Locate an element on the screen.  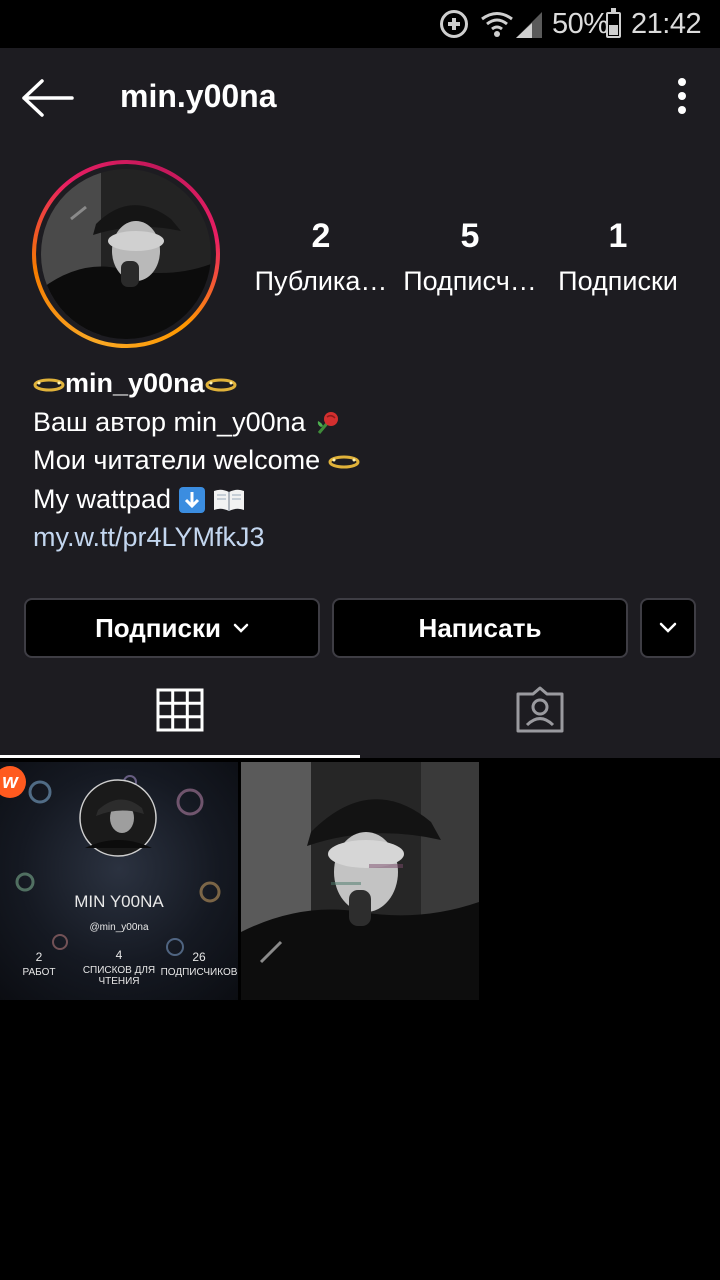
down-arrow-icon is located at coordinates (191, 500).